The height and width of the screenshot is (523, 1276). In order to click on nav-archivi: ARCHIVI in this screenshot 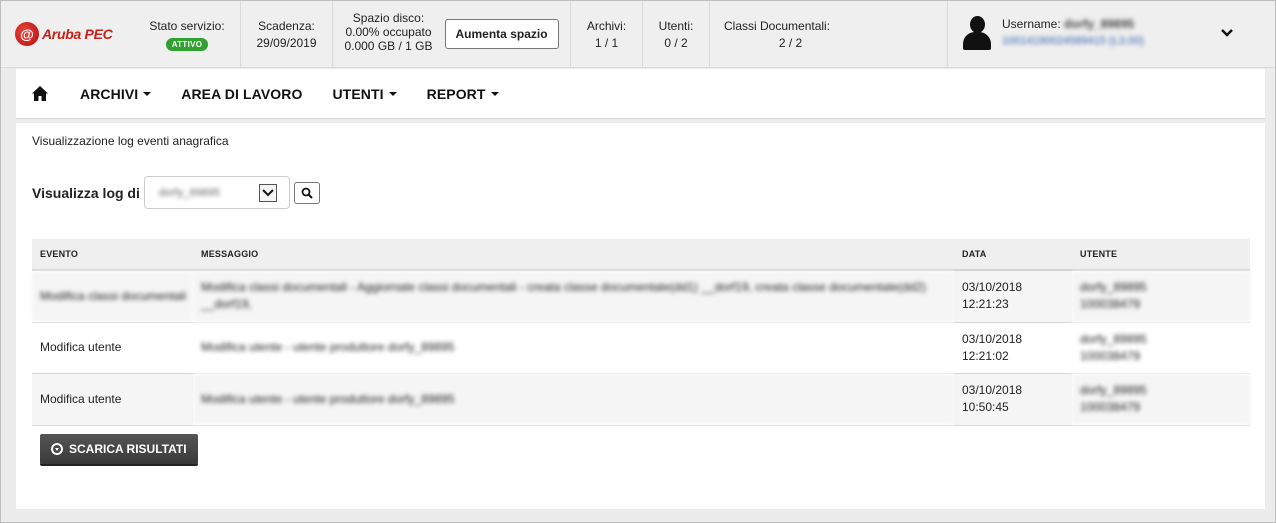, I will do `click(116, 93)`.